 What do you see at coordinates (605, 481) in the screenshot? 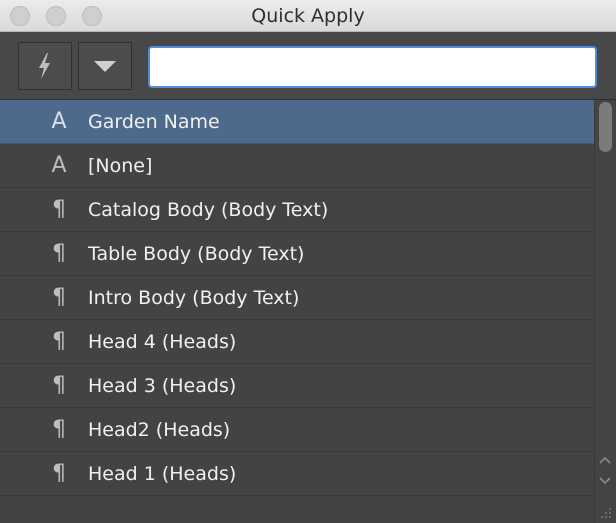
I see `scroll-down-arrow-icon` at bounding box center [605, 481].